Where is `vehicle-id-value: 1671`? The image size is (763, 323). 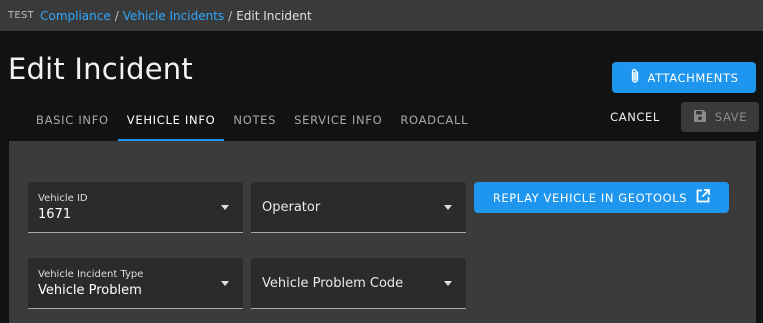 vehicle-id-value: 1671 is located at coordinates (55, 214).